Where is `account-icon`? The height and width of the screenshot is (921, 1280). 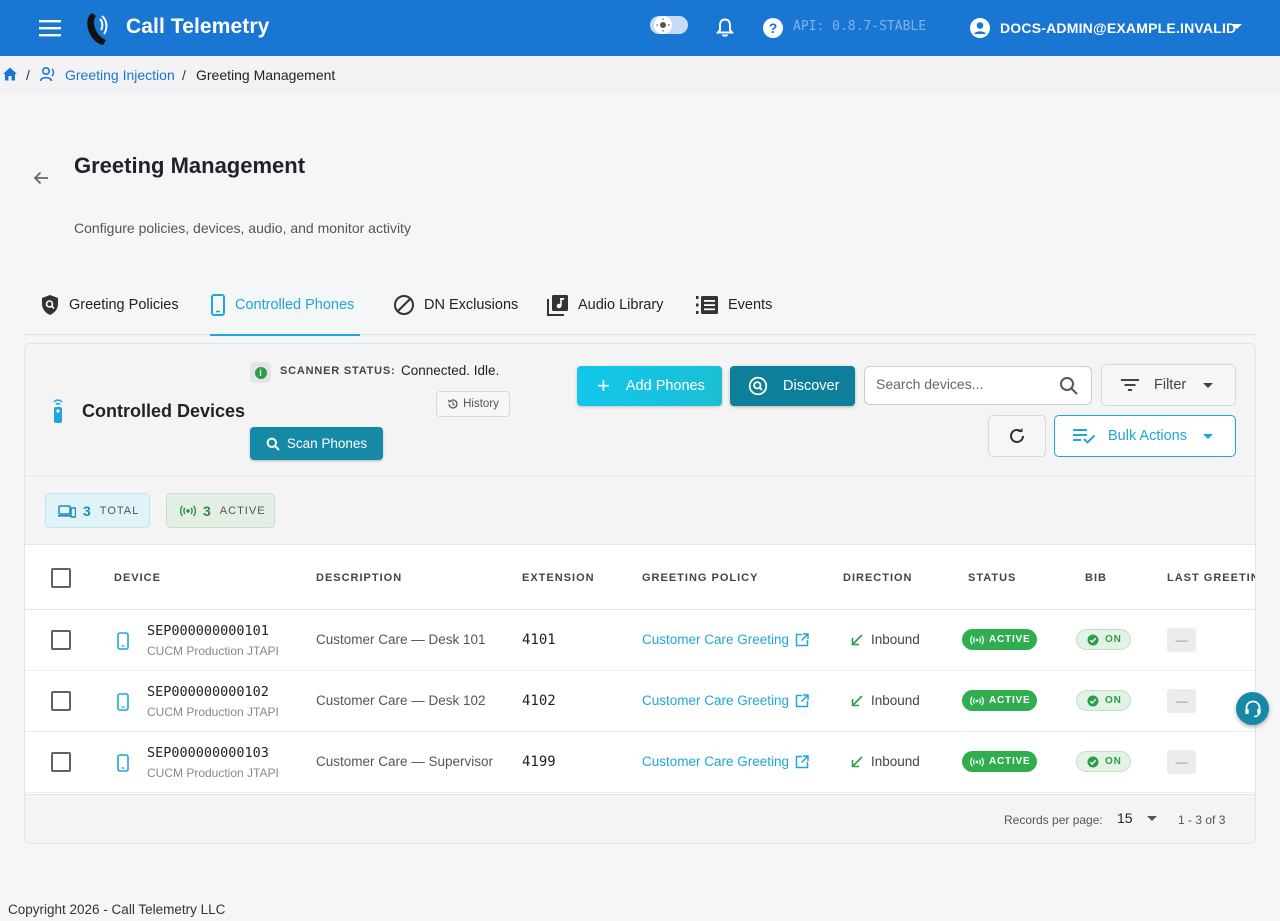 account-icon is located at coordinates (980, 28).